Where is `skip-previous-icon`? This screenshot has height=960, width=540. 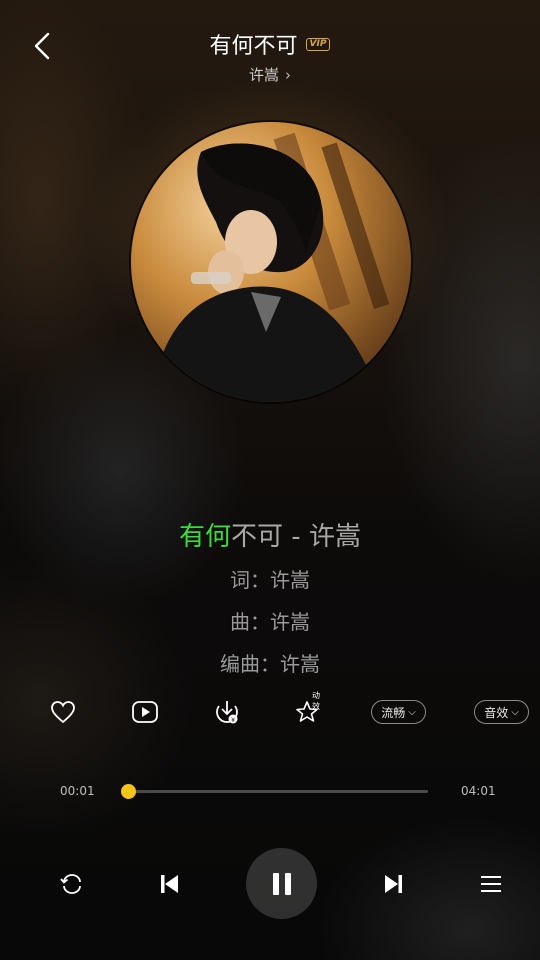
skip-previous-icon is located at coordinates (169, 884).